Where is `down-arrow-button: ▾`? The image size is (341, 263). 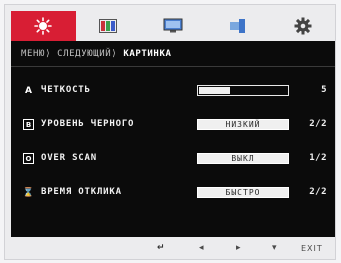
down-arrow-button: ▾ is located at coordinates (274, 248).